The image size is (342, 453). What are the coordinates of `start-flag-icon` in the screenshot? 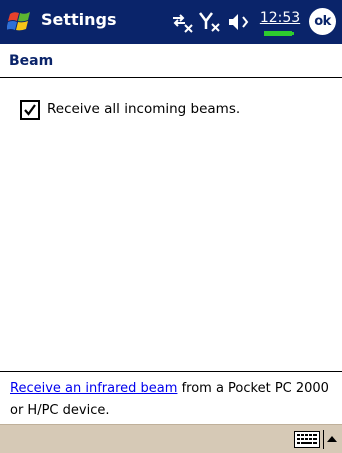 It's located at (20, 22).